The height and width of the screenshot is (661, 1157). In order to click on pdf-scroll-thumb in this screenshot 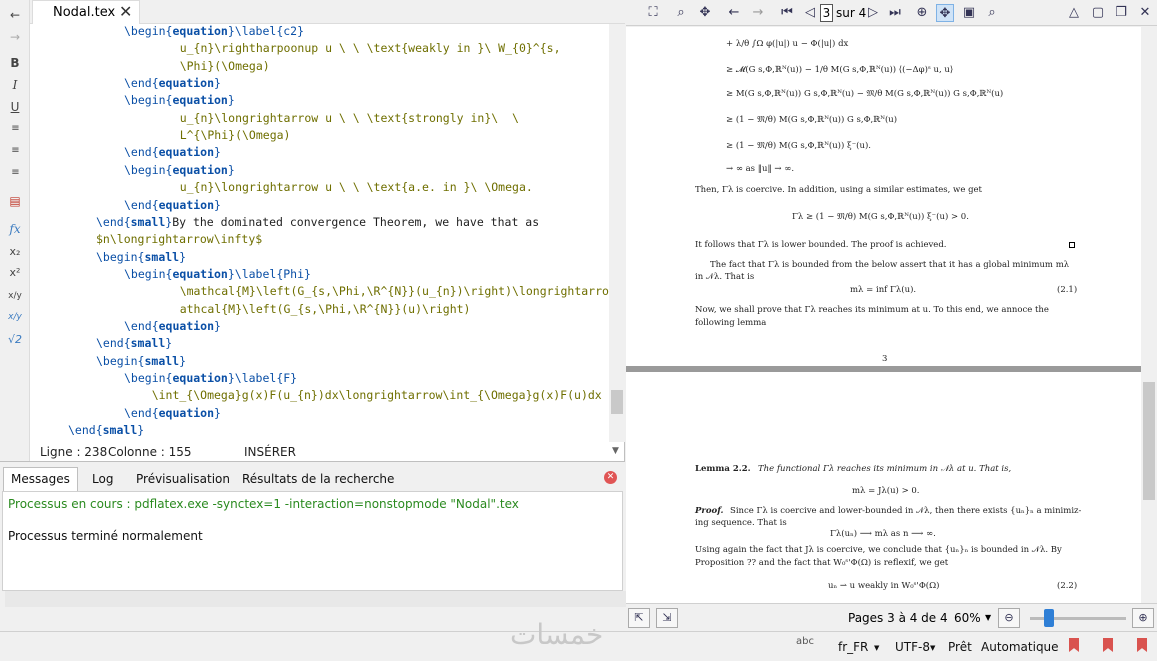, I will do `click(1149, 441)`.